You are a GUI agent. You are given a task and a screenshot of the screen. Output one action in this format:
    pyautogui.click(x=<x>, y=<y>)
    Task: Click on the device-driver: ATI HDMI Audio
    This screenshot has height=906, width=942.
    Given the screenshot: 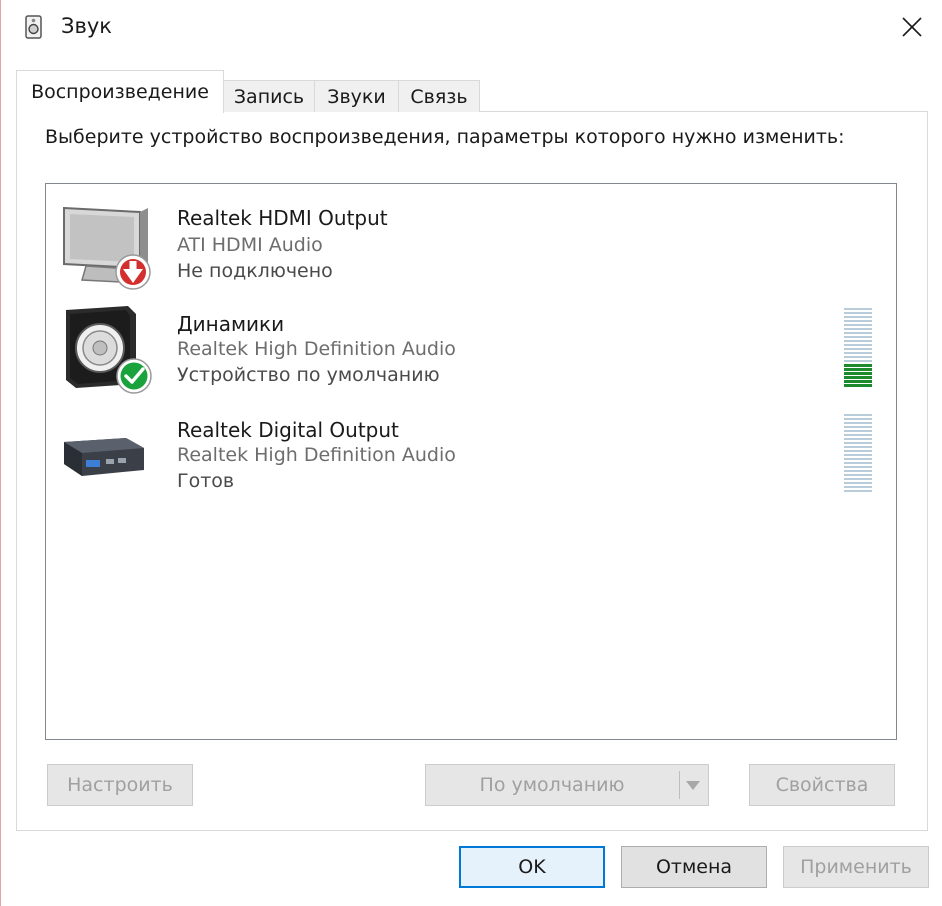 What is the action you would take?
    pyautogui.click(x=250, y=245)
    